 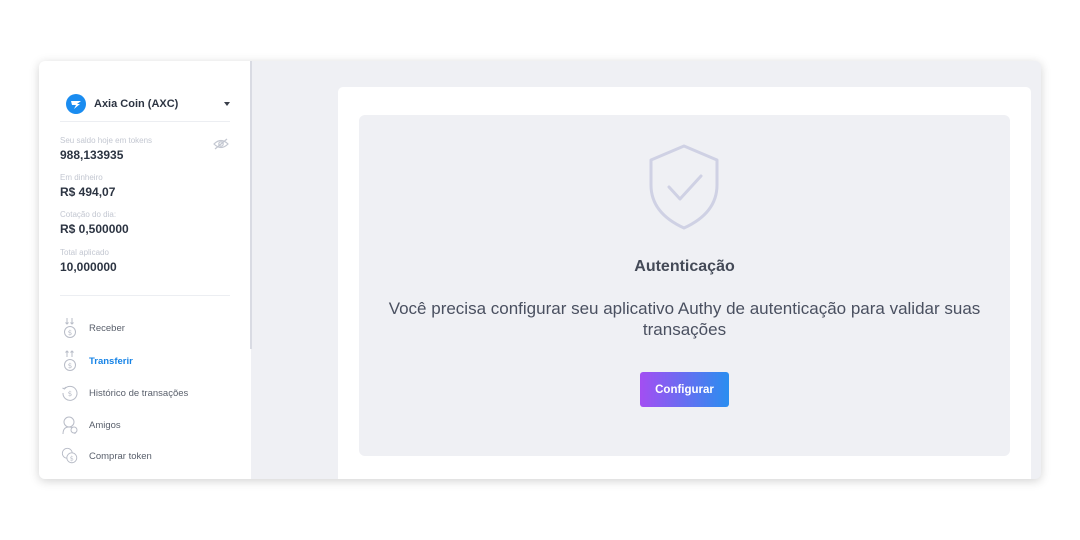 What do you see at coordinates (105, 425) in the screenshot?
I see `sidebar-item-label: Amigos` at bounding box center [105, 425].